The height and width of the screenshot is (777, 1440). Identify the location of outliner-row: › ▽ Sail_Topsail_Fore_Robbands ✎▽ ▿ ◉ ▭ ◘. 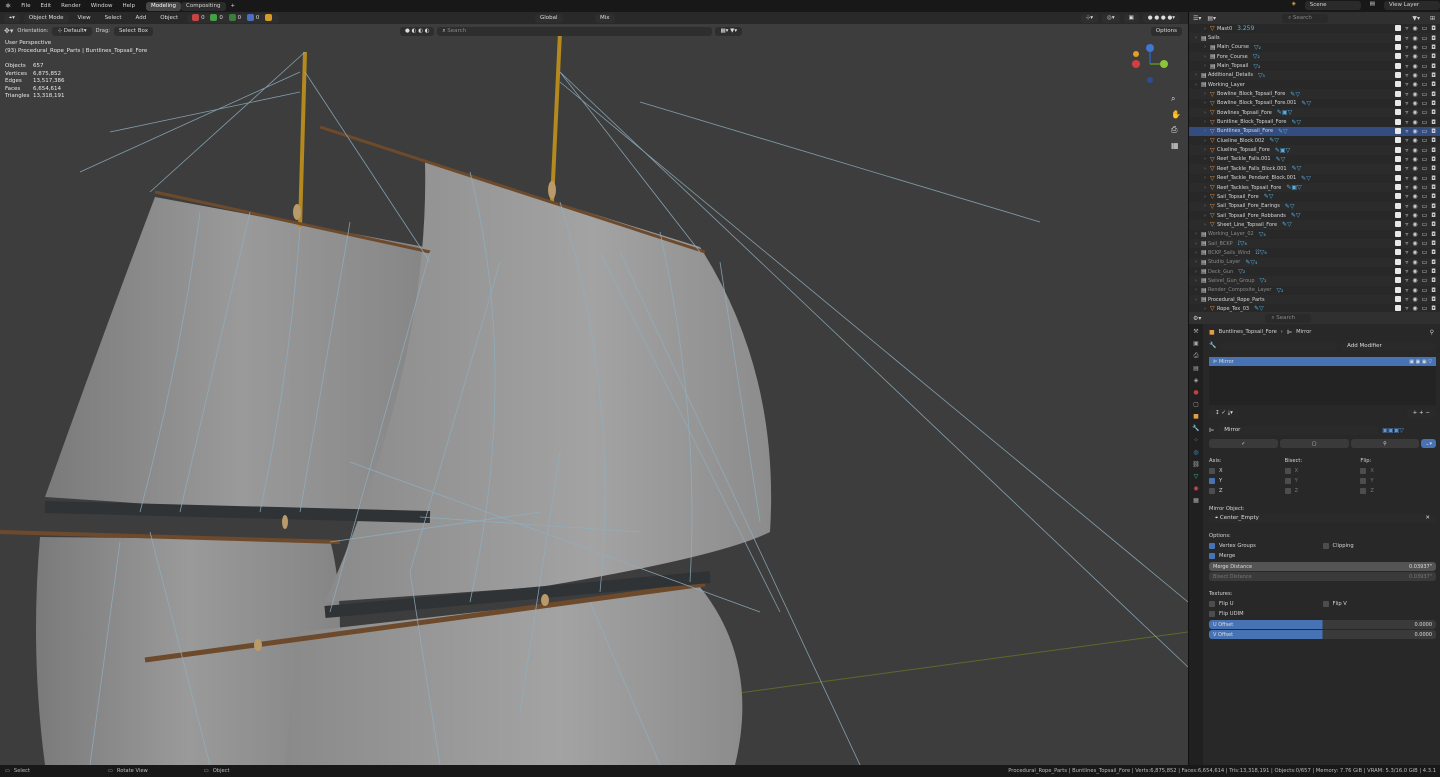
(1314, 215).